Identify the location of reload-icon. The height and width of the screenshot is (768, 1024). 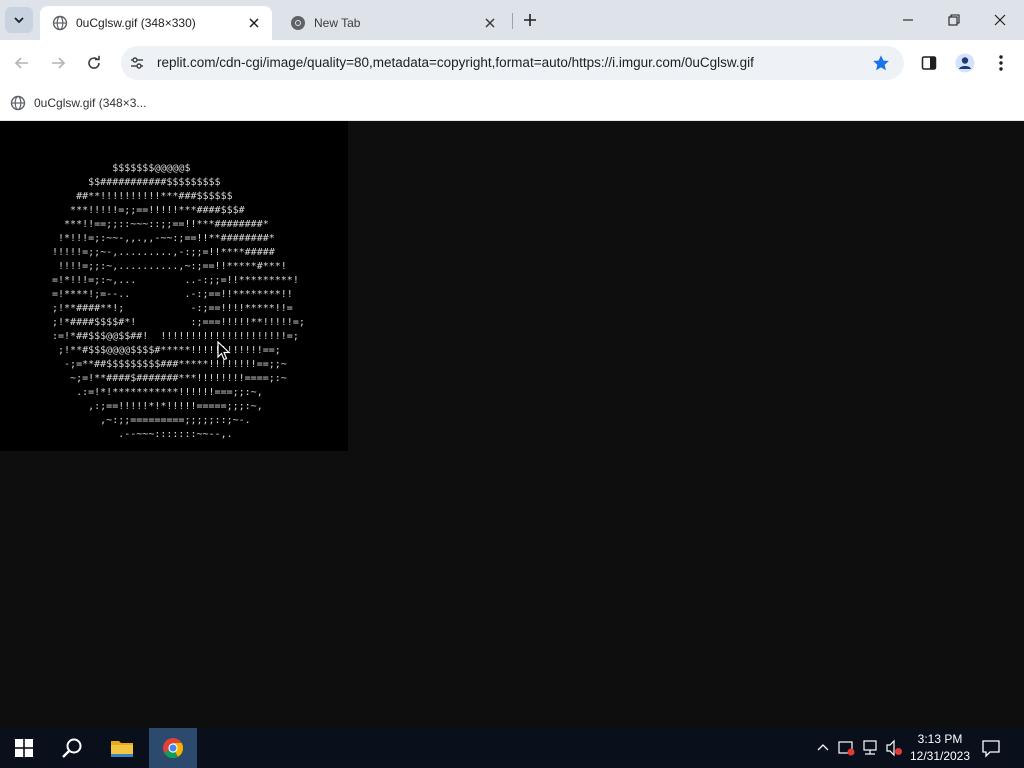
(94, 62).